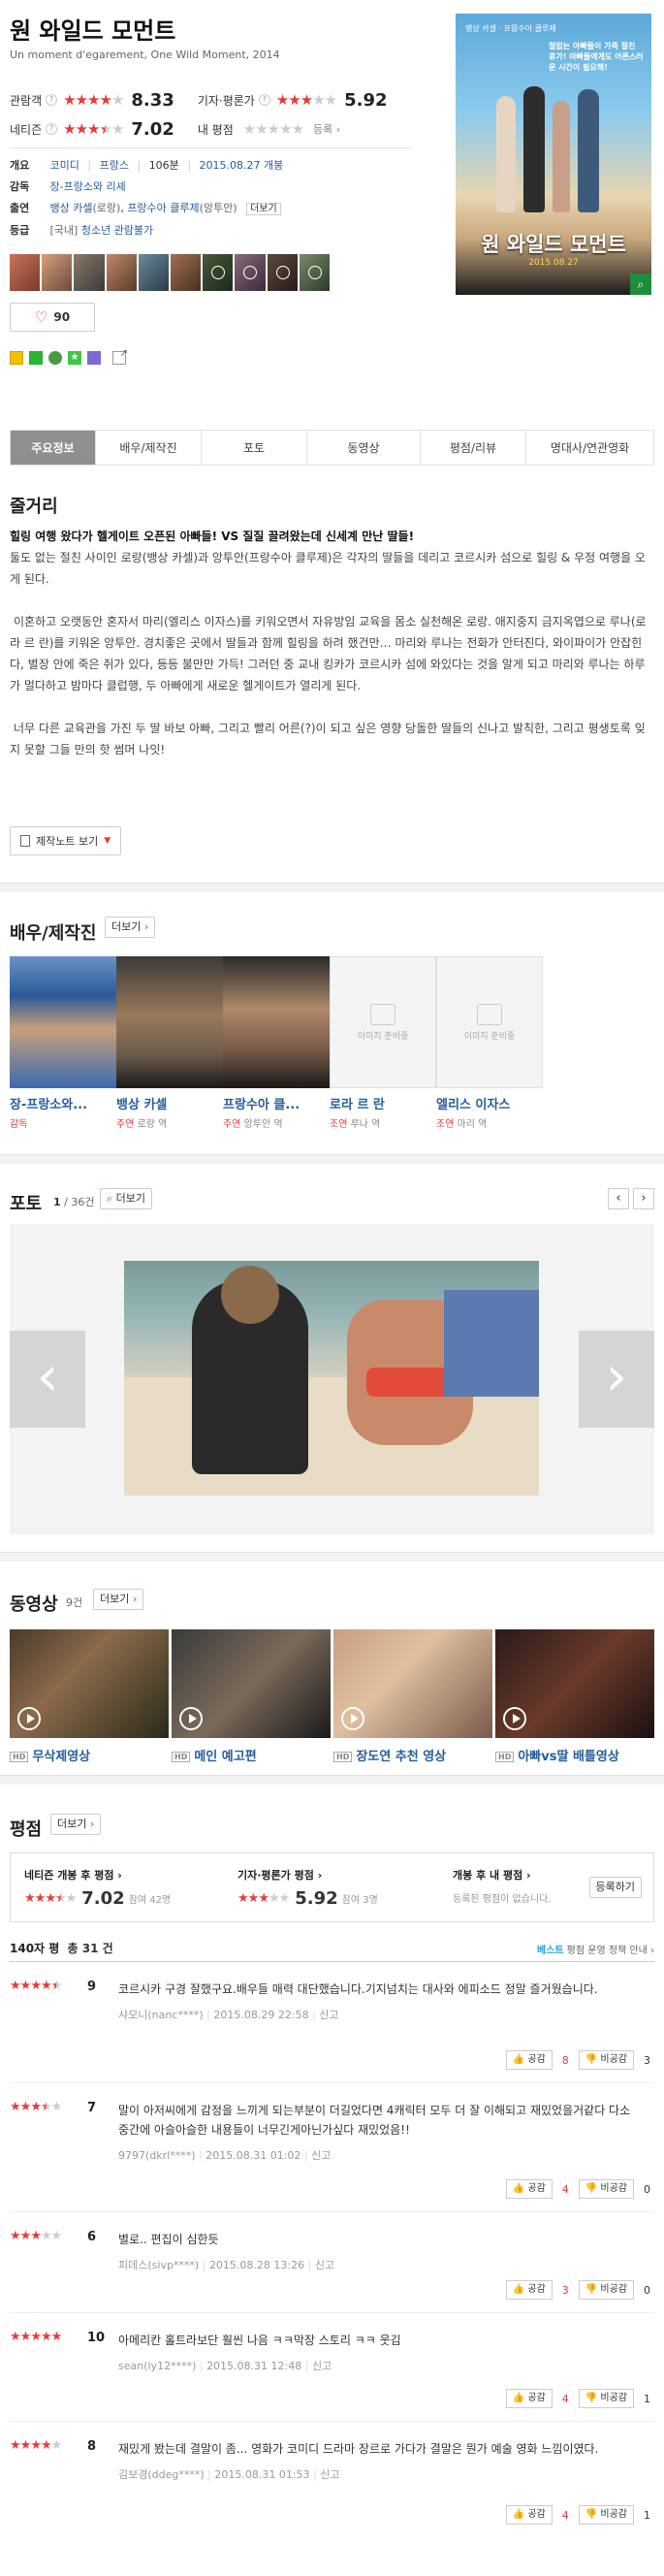 This screenshot has height=2576, width=664. I want to click on country-link: 프랑스, so click(114, 165).